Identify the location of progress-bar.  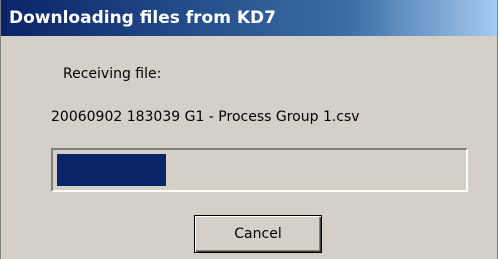
(259, 170).